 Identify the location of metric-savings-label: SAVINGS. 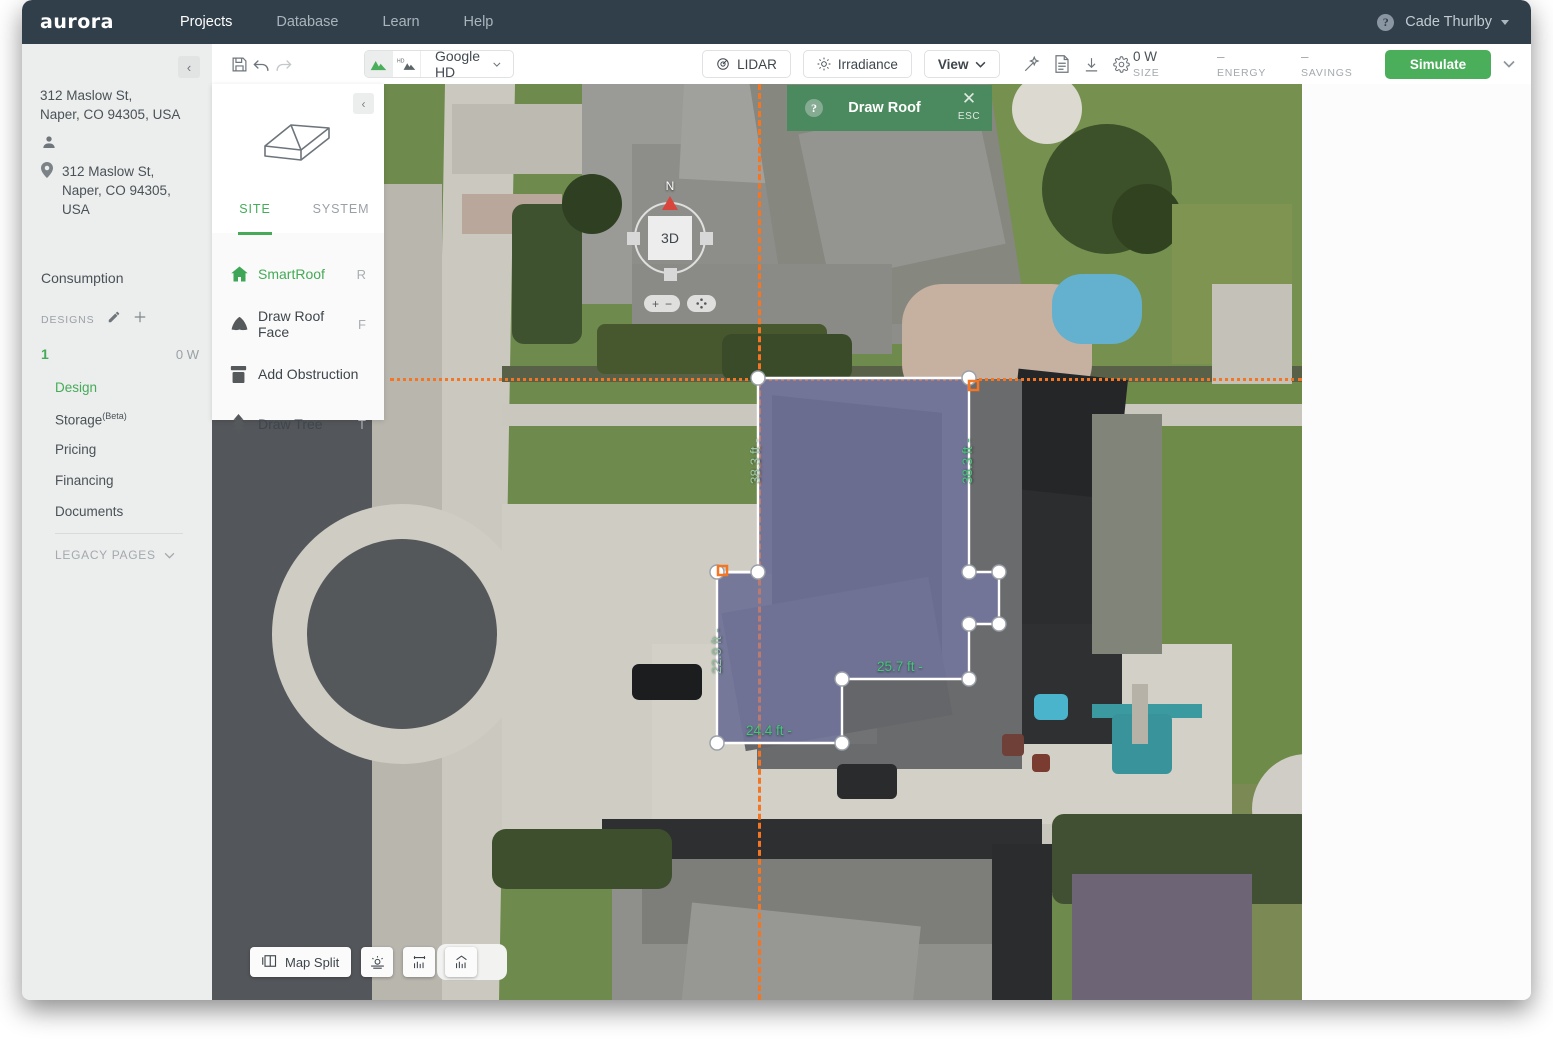
(1327, 73).